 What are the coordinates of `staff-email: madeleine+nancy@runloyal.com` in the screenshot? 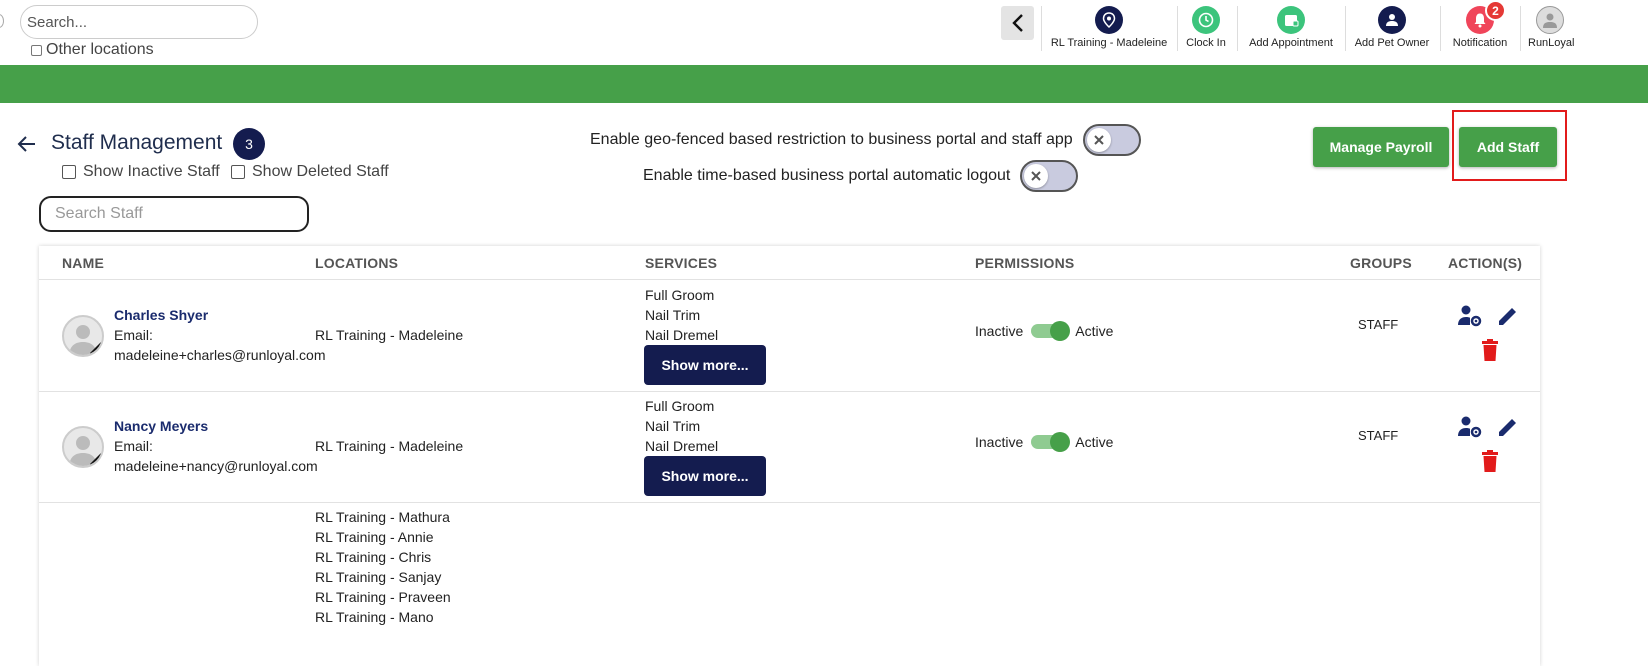 It's located at (216, 466).